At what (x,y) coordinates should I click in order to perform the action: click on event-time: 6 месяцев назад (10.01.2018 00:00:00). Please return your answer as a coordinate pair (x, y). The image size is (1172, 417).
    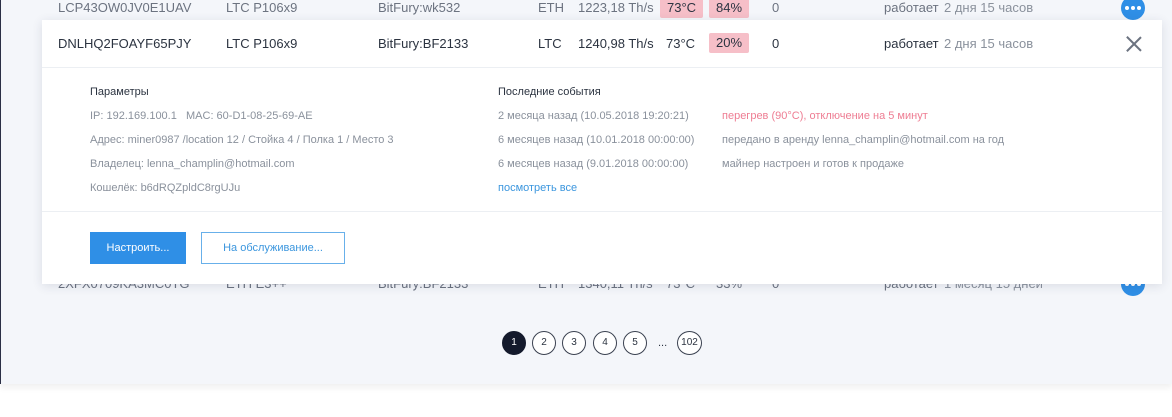
    Looking at the image, I should click on (596, 140).